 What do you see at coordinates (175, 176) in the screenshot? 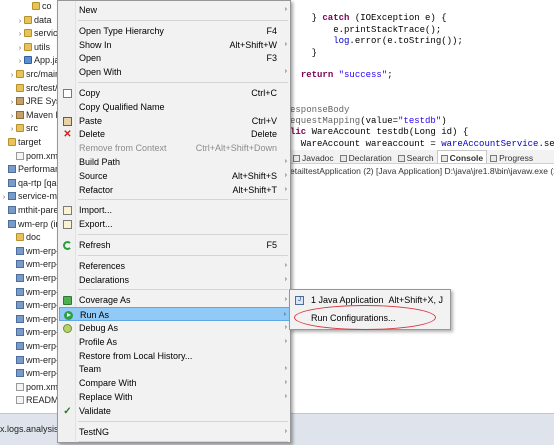
I see `menu-item-source: Source Alt+Shift+S ›` at bounding box center [175, 176].